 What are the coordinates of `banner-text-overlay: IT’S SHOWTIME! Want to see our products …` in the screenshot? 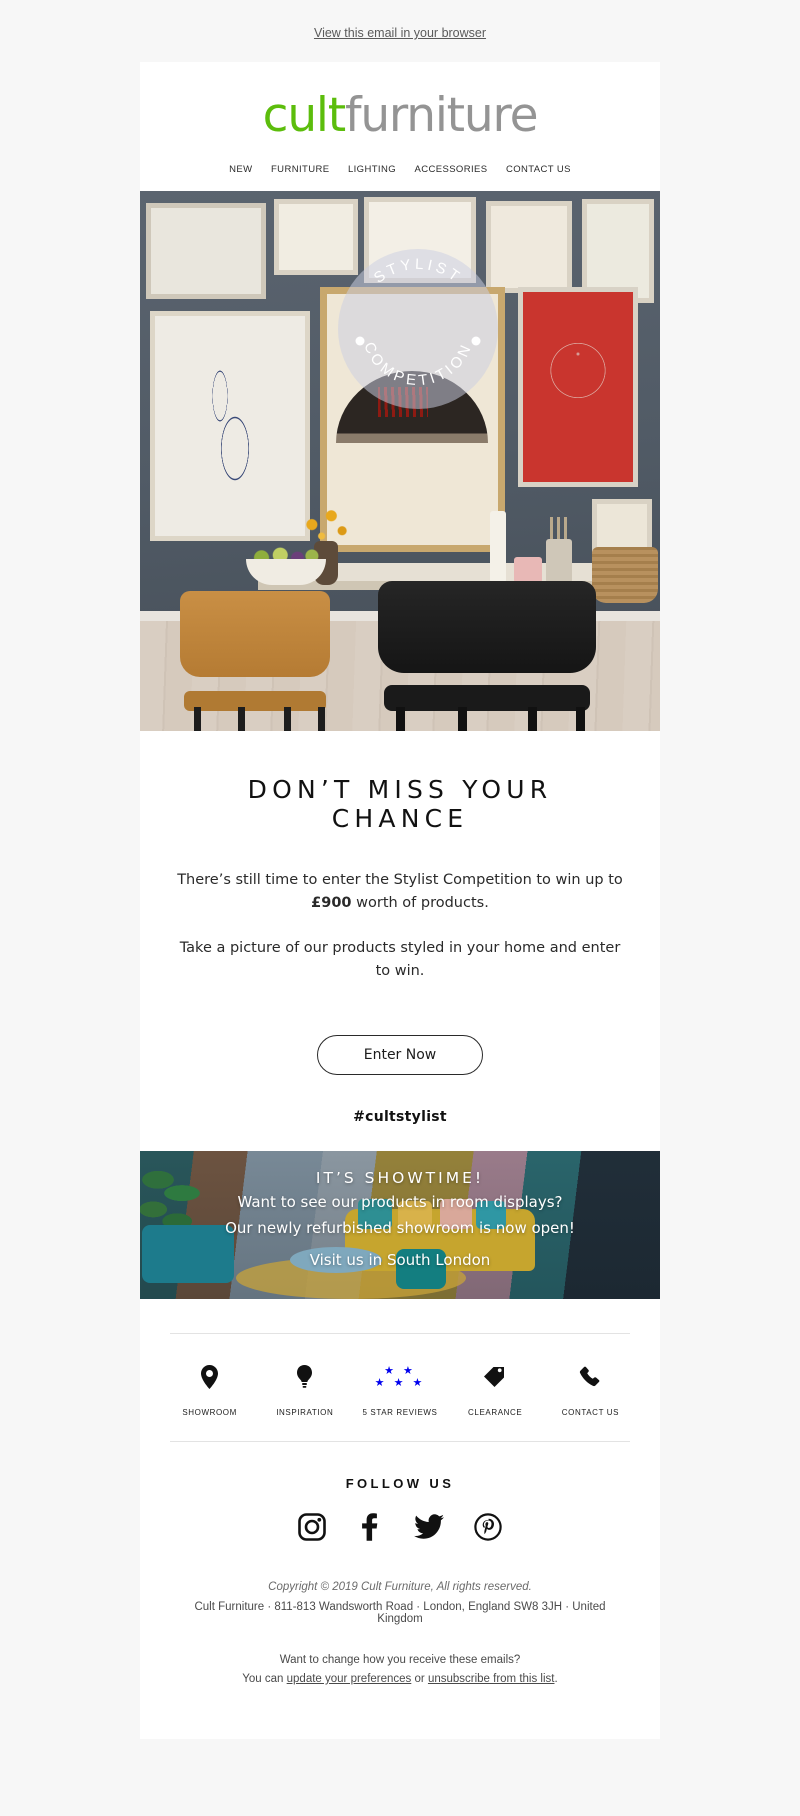 It's located at (400, 1225).